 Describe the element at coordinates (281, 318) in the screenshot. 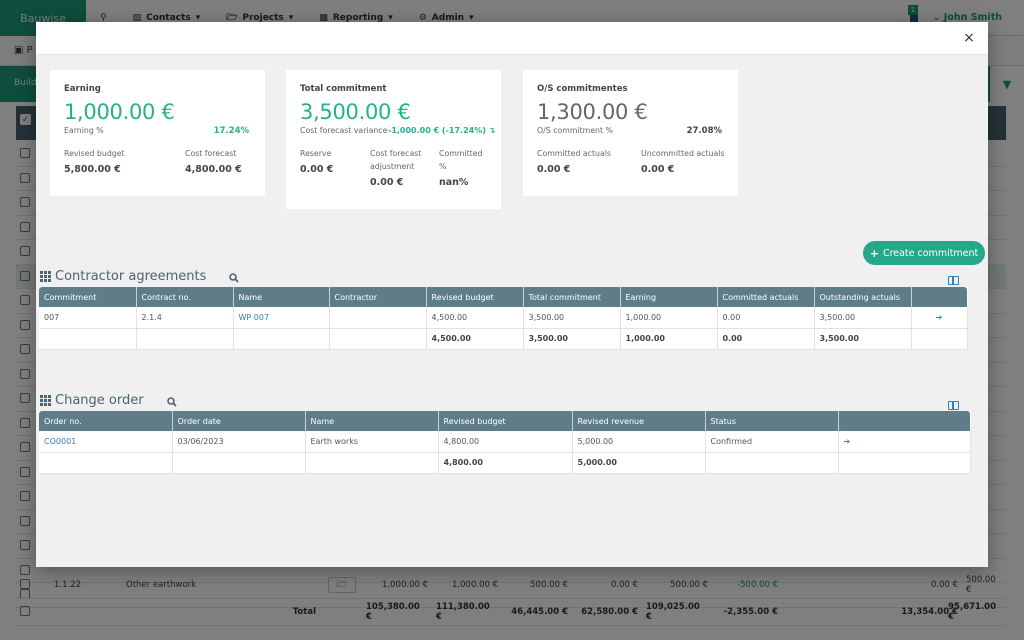

I see `name-link: WP 007` at that location.